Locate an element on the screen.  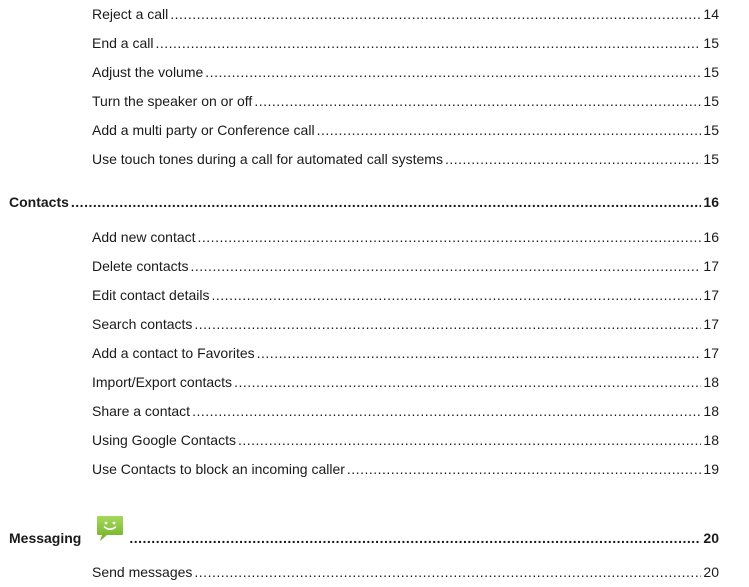
toc-entry-label: Search contacts is located at coordinates (142, 324).